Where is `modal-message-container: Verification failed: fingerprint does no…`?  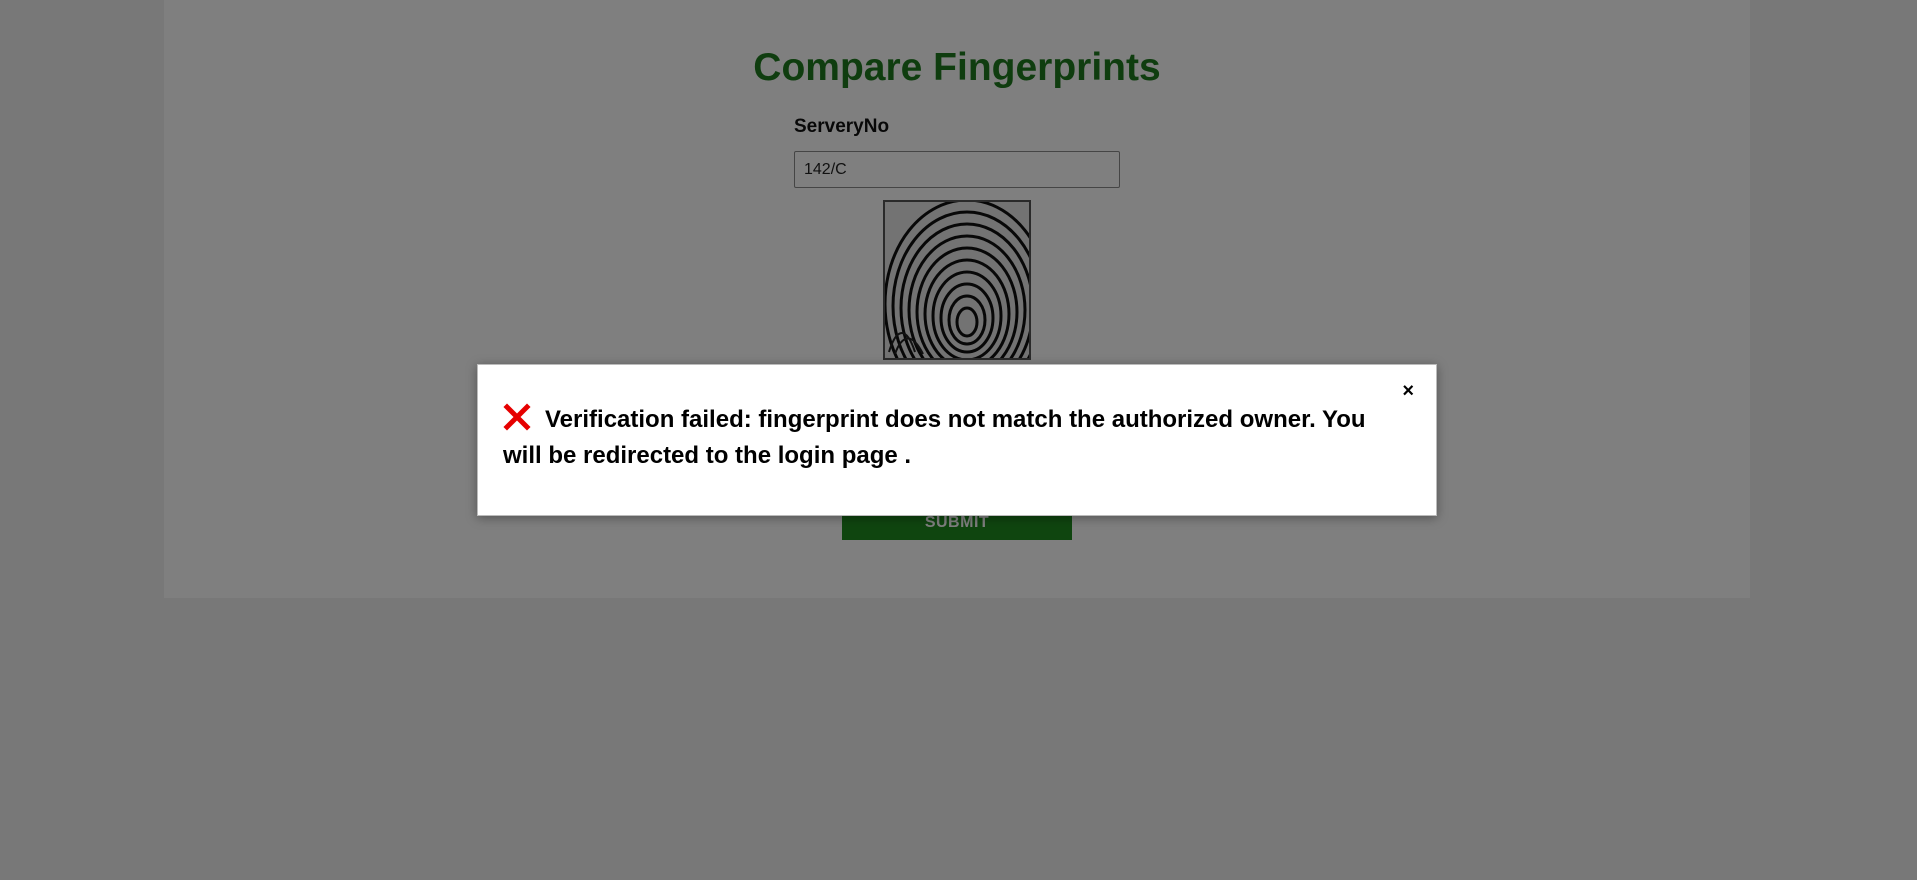 modal-message-container: Verification failed: fingerprint does no… is located at coordinates (955, 437).